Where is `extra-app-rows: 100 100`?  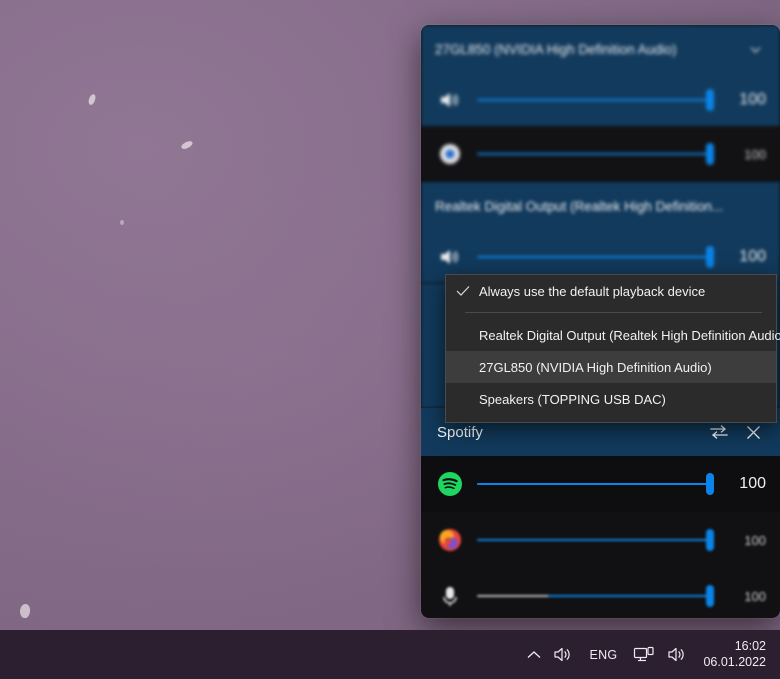
extra-app-rows: 100 100 is located at coordinates (600, 565).